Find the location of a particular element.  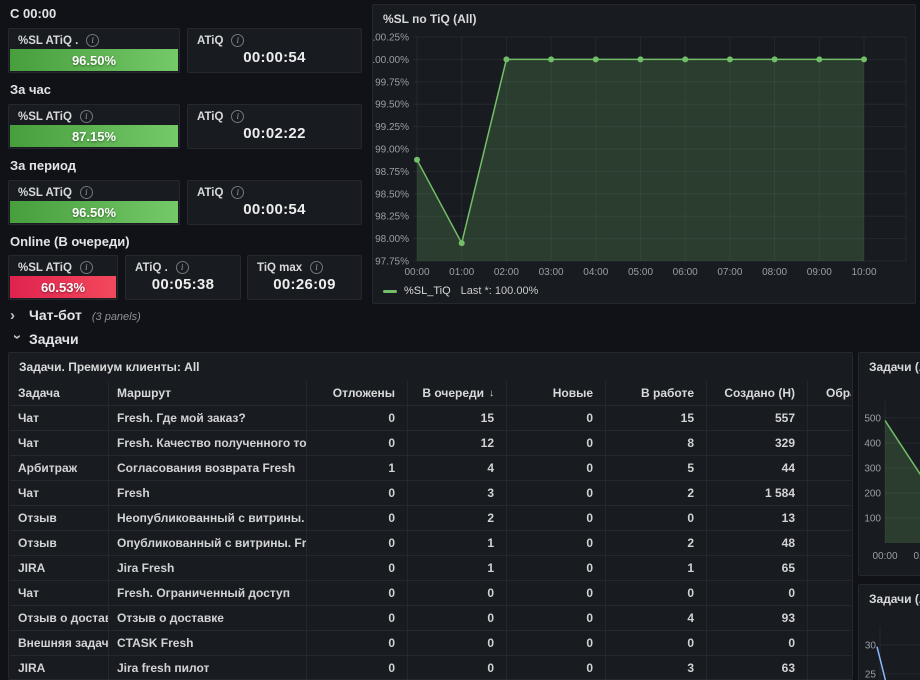

table-cell: Арбитраж is located at coordinates (59, 468).